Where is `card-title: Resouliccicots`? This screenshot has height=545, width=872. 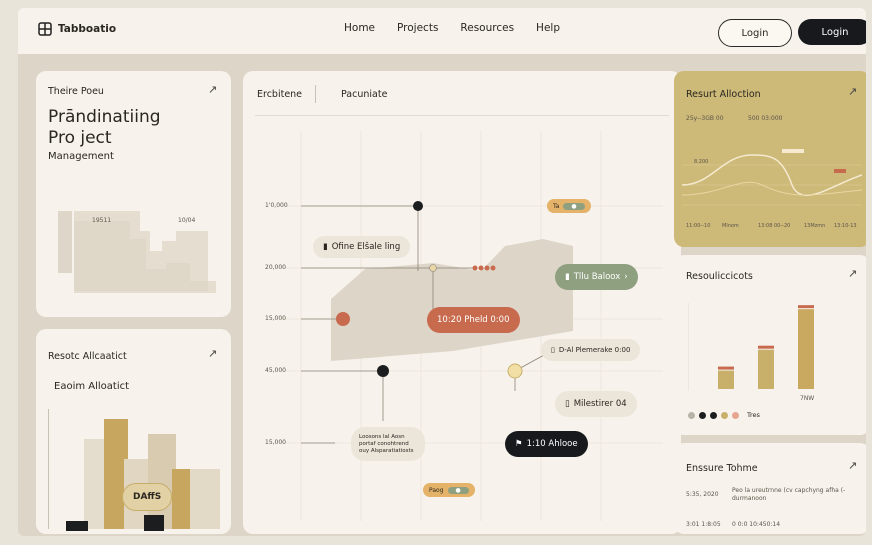
card-title: Resouliccicots is located at coordinates (719, 276).